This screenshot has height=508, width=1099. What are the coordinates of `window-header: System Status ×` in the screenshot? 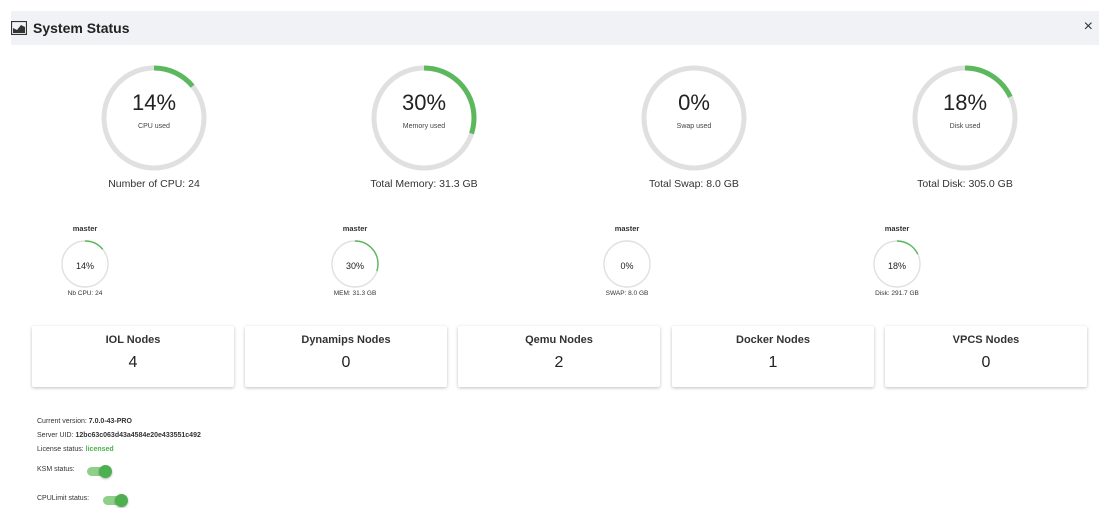 It's located at (555, 28).